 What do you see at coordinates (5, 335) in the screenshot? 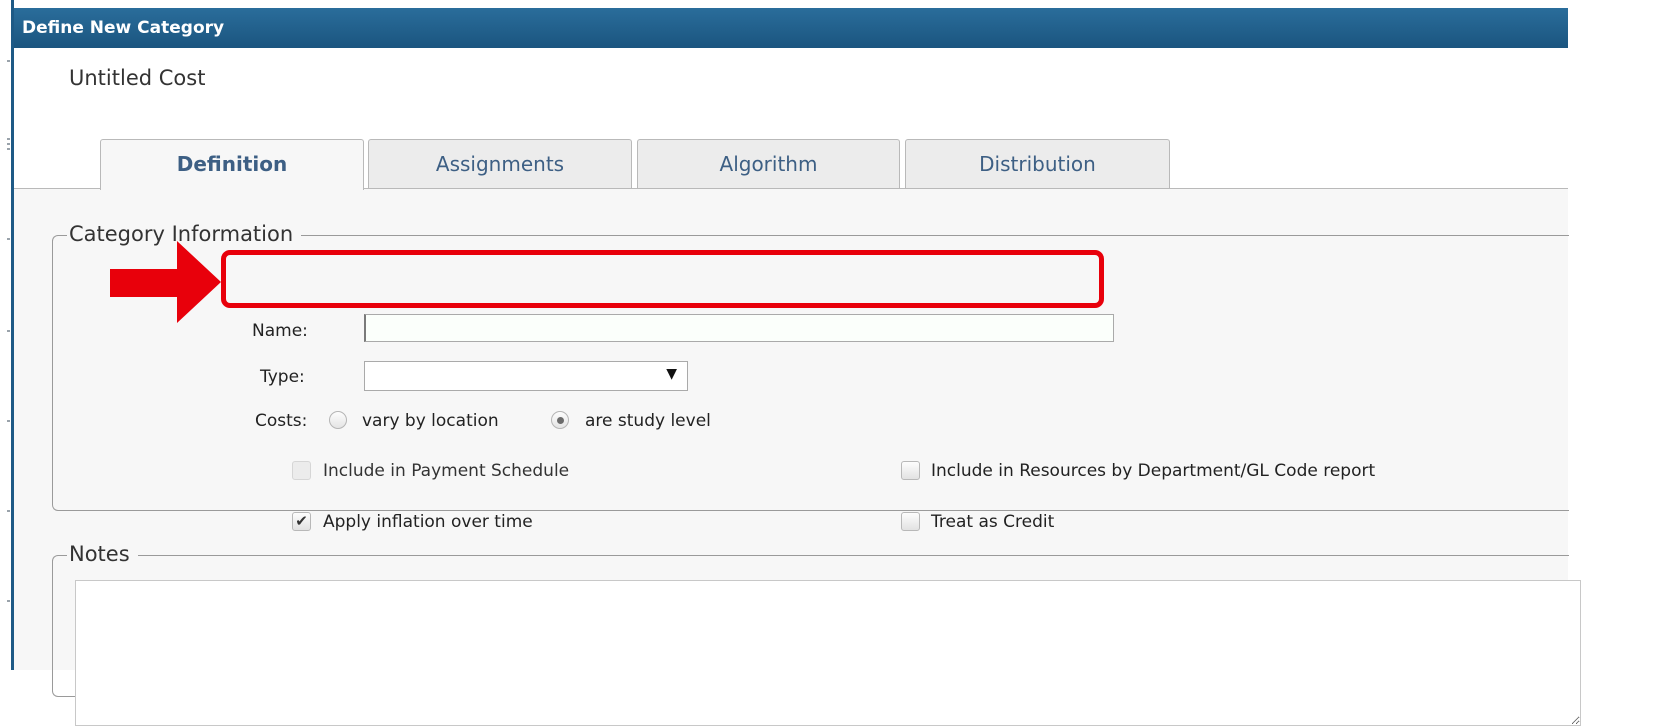
I see `left-edge-strip` at bounding box center [5, 335].